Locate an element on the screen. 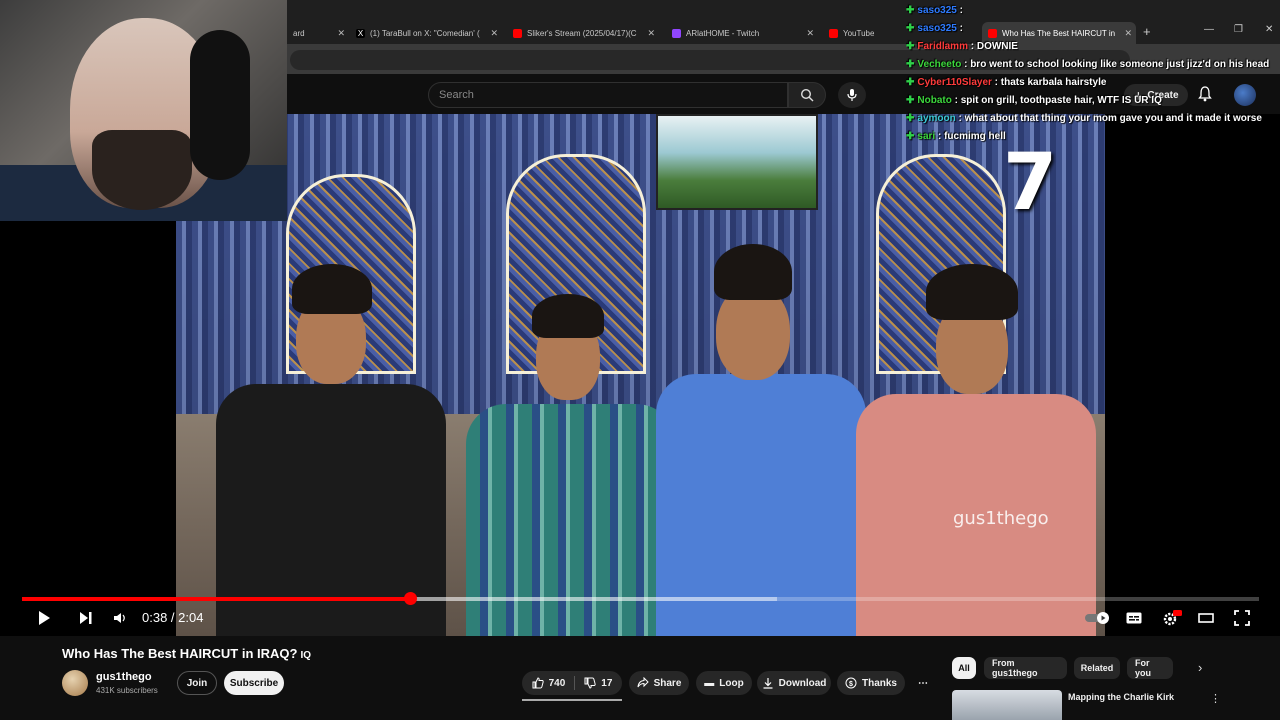 This screenshot has height=720, width=1280. join-button: Join is located at coordinates (197, 683).